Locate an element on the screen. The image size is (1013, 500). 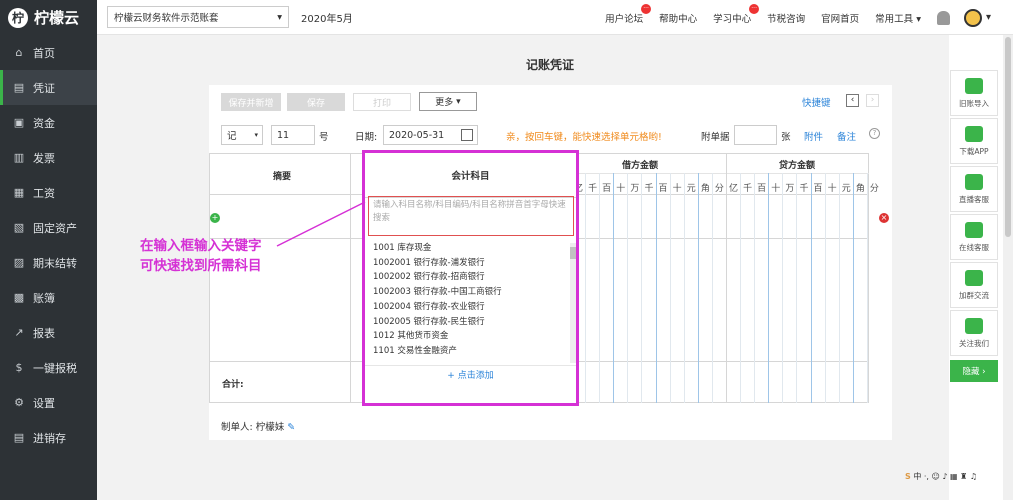
brand-logo: 柠 柠檬云 is located at coordinates (48, 17).